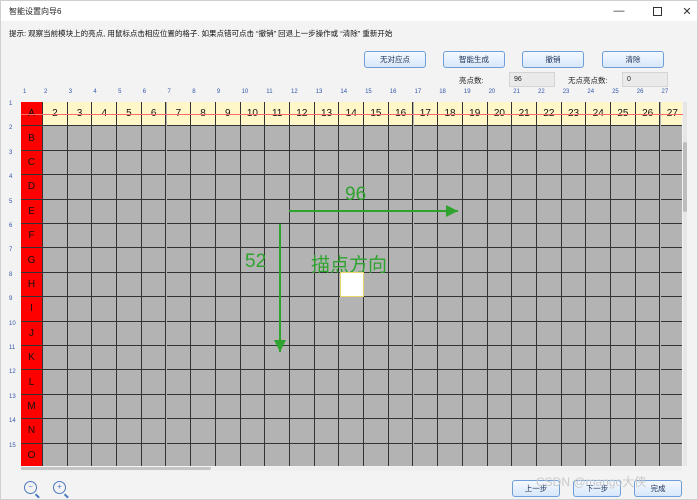 Image resolution: width=698 pixels, height=500 pixels. I want to click on no-point-button: 无对应点, so click(395, 59).